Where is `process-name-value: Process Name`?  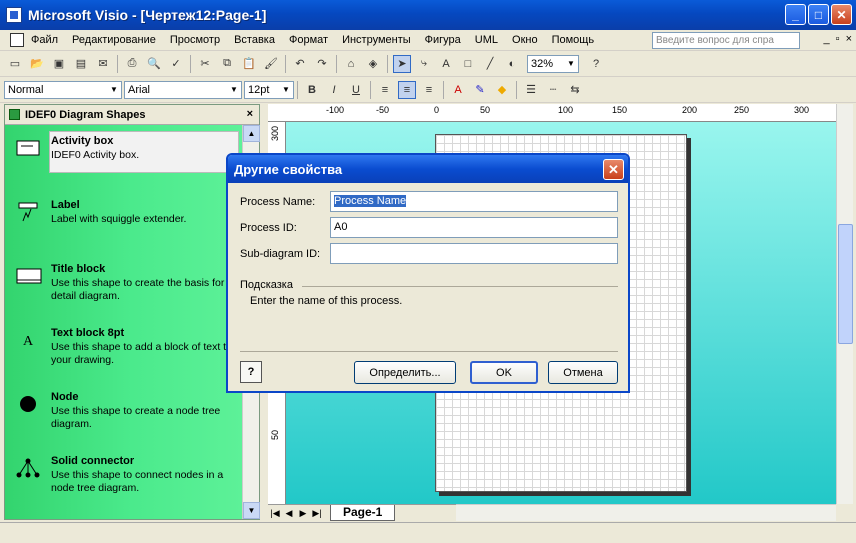
process-name-value: Process Name is located at coordinates (370, 201).